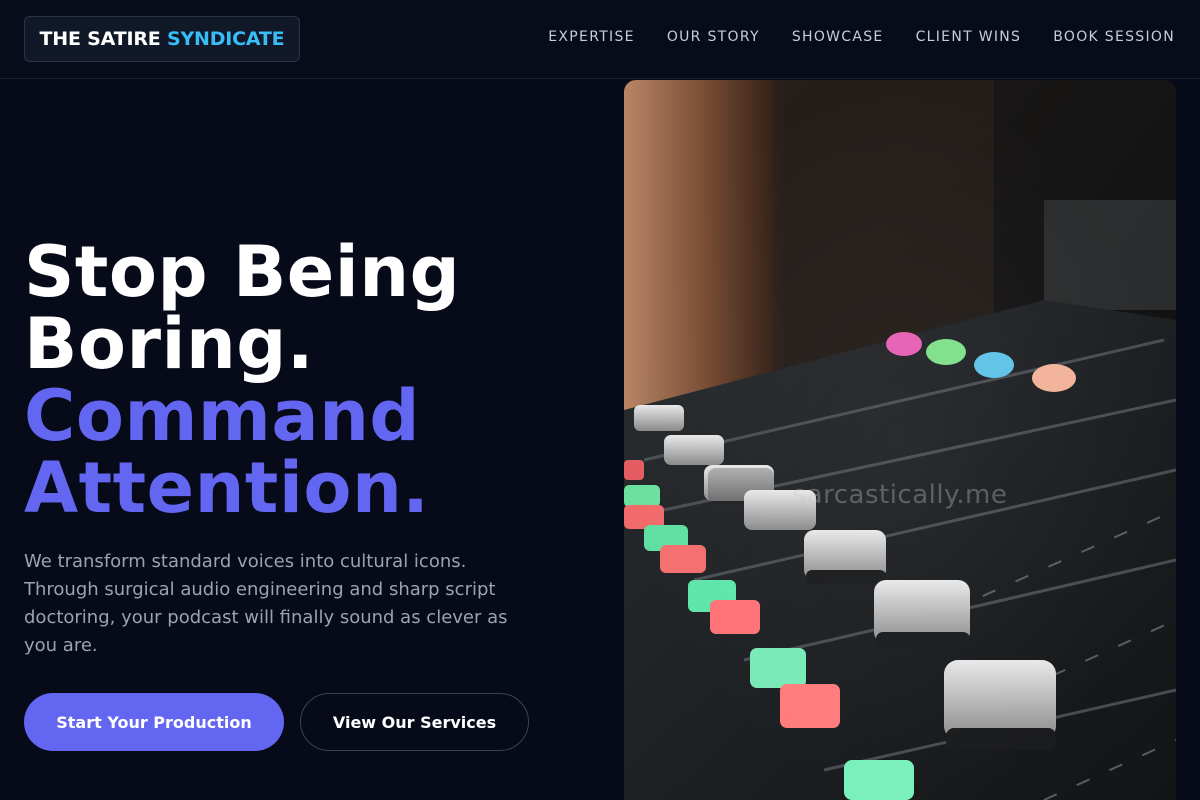  I want to click on brand-name-part2: SYNDICATE, so click(225, 39).